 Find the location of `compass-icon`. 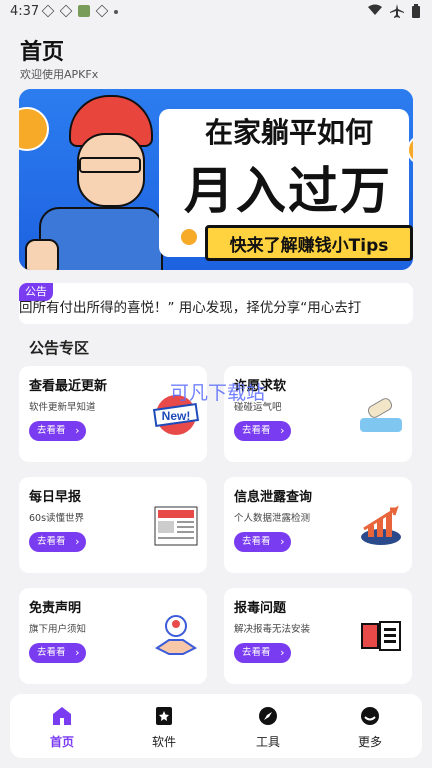

compass-icon is located at coordinates (268, 716).